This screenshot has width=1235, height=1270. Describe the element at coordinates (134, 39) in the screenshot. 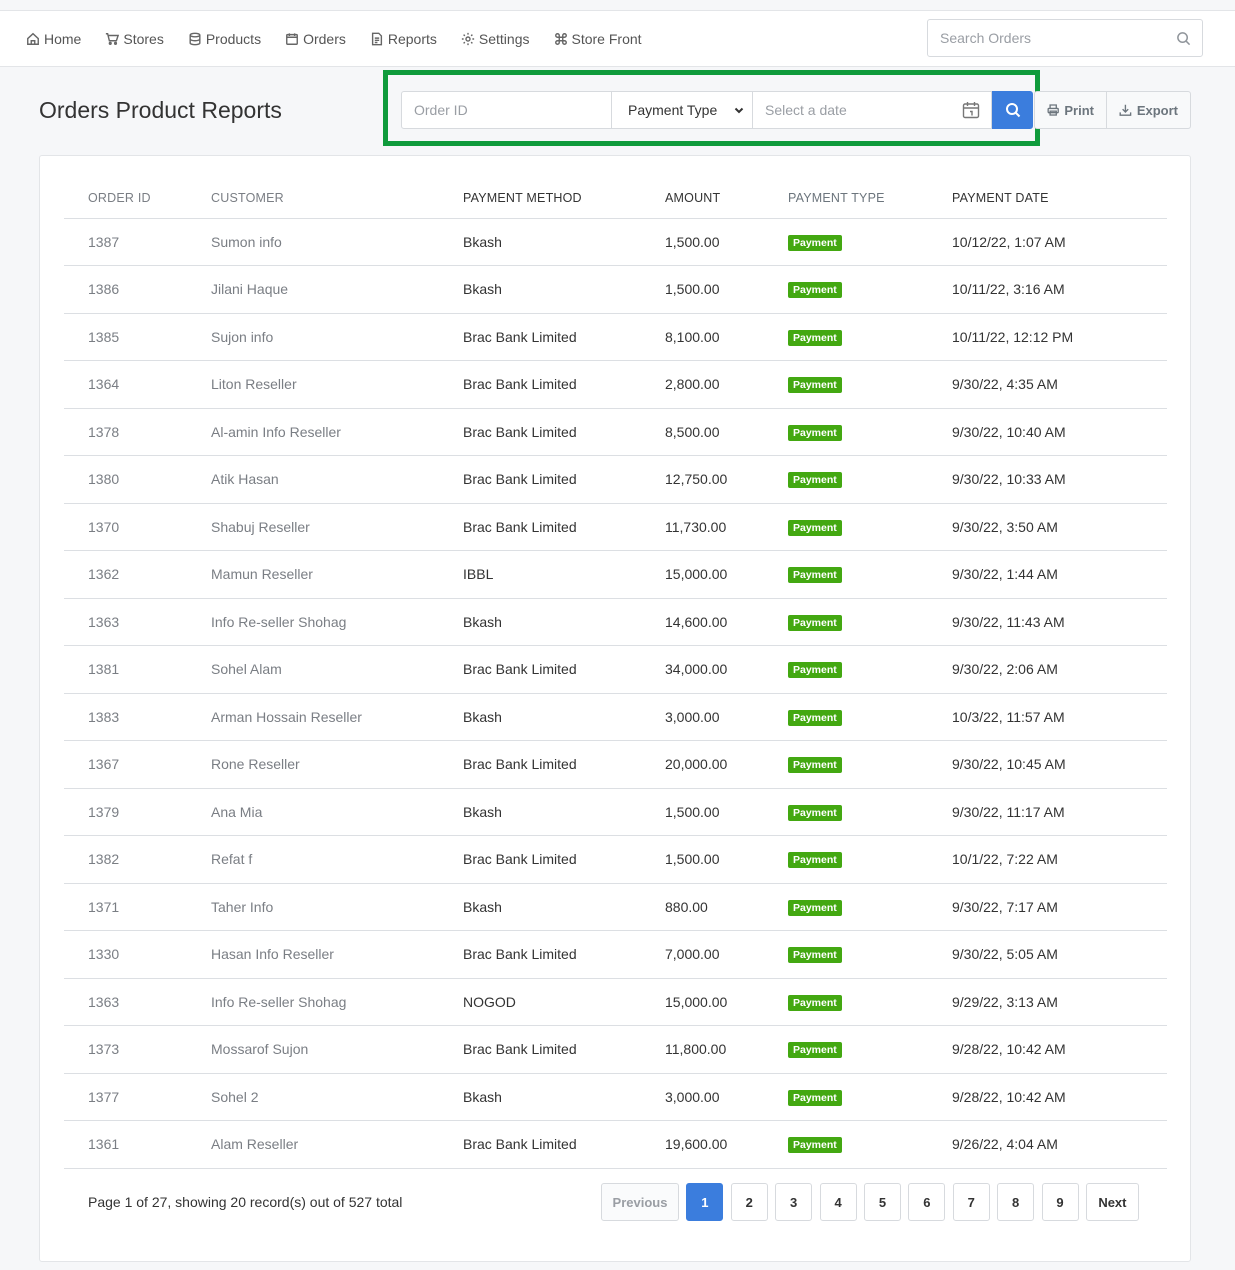

I see `nav-stores: Stores` at that location.